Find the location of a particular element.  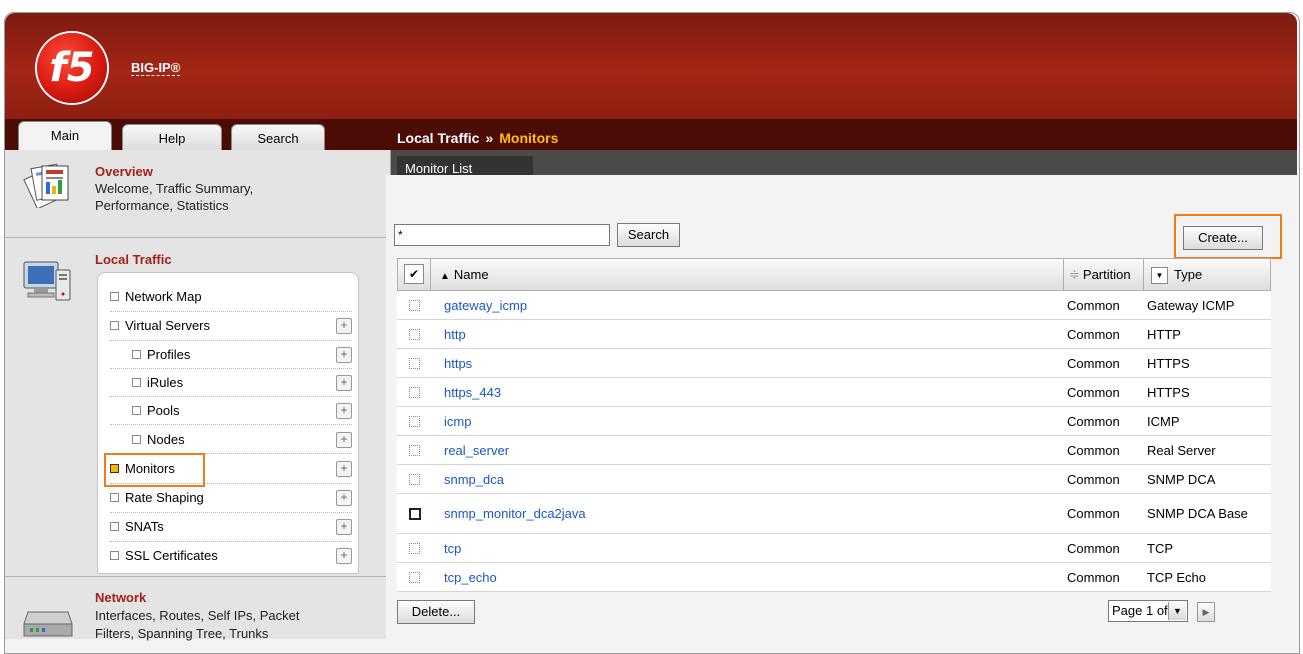

sidebar-item-label: SSL Certificates is located at coordinates (171, 555).